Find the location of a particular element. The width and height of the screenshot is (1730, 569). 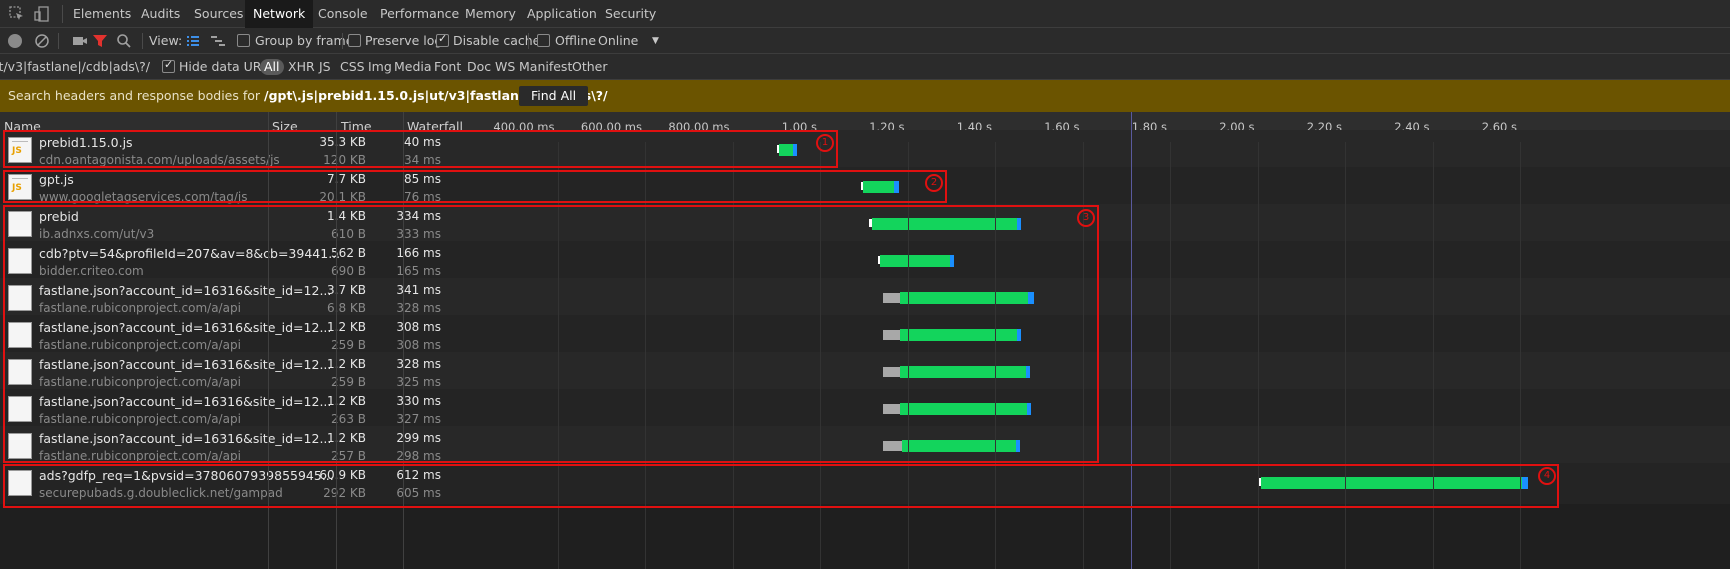

filter-type-manifest: Manifest is located at coordinates (545, 67).